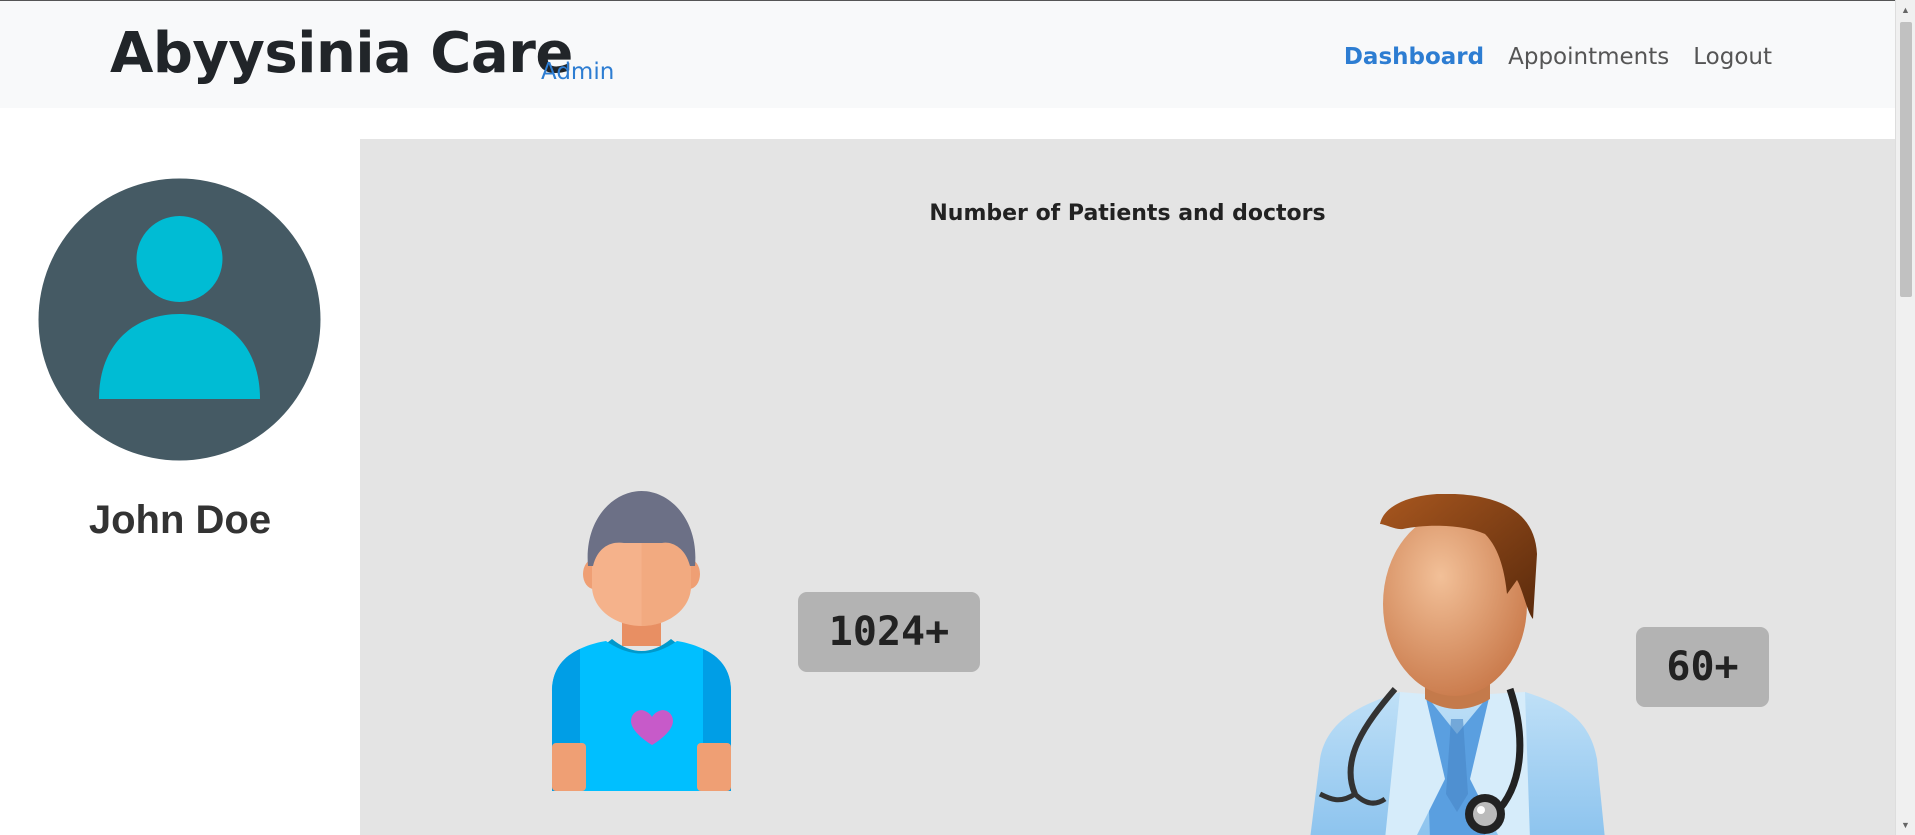 The width and height of the screenshot is (1915, 835). What do you see at coordinates (577, 72) in the screenshot?
I see `role-admin-link: Admin` at bounding box center [577, 72].